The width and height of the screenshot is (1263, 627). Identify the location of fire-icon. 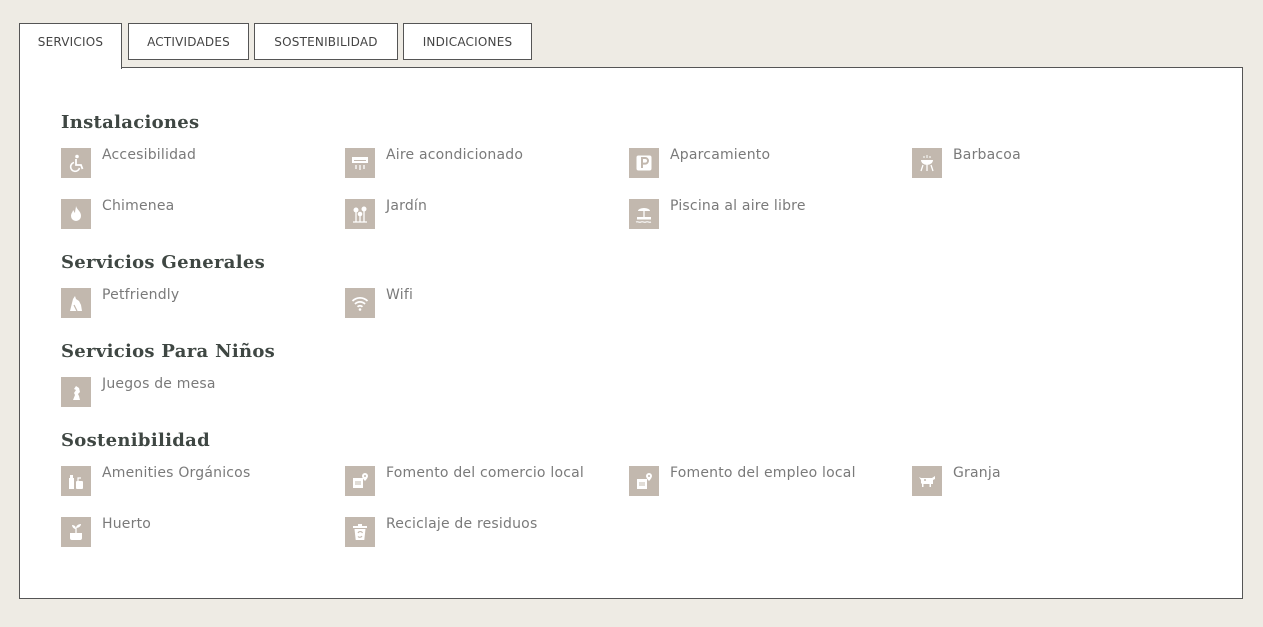
(76, 214).